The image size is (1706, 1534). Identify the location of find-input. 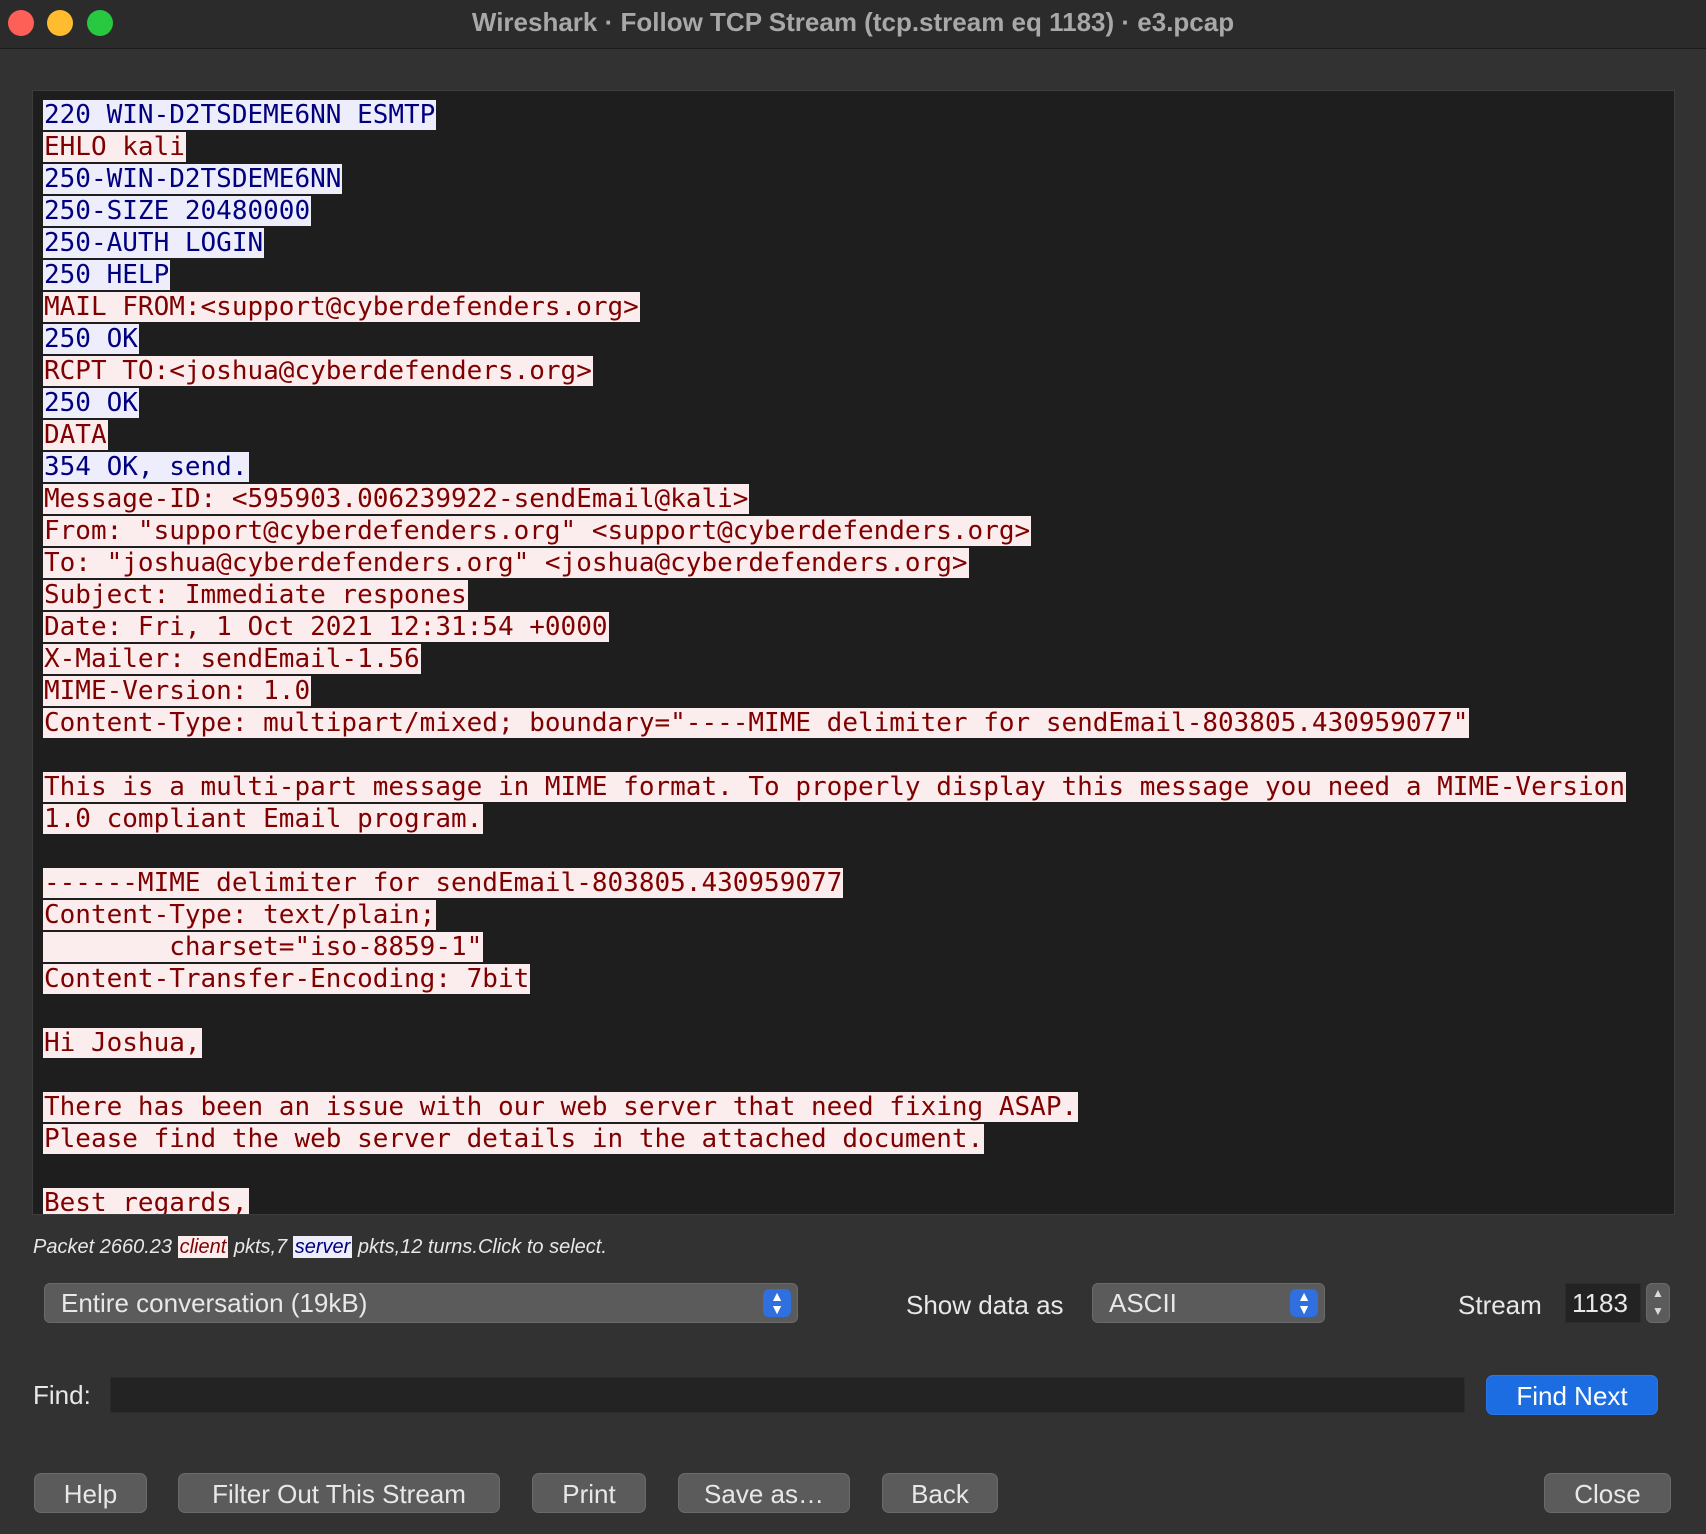
(787, 1395).